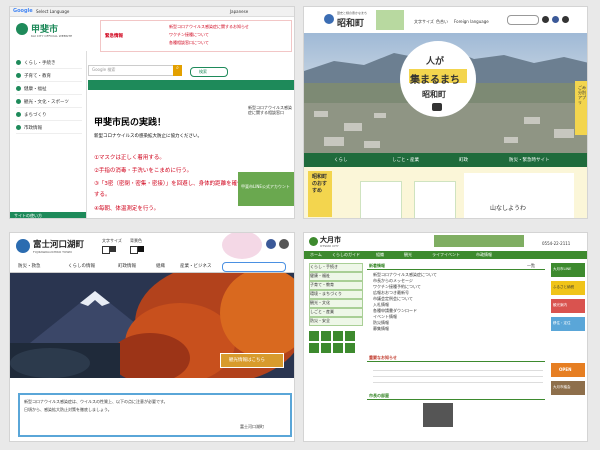 The width and height of the screenshot is (600, 450). I want to click on sidebar-item: くらし・手続き, so click(336, 267).